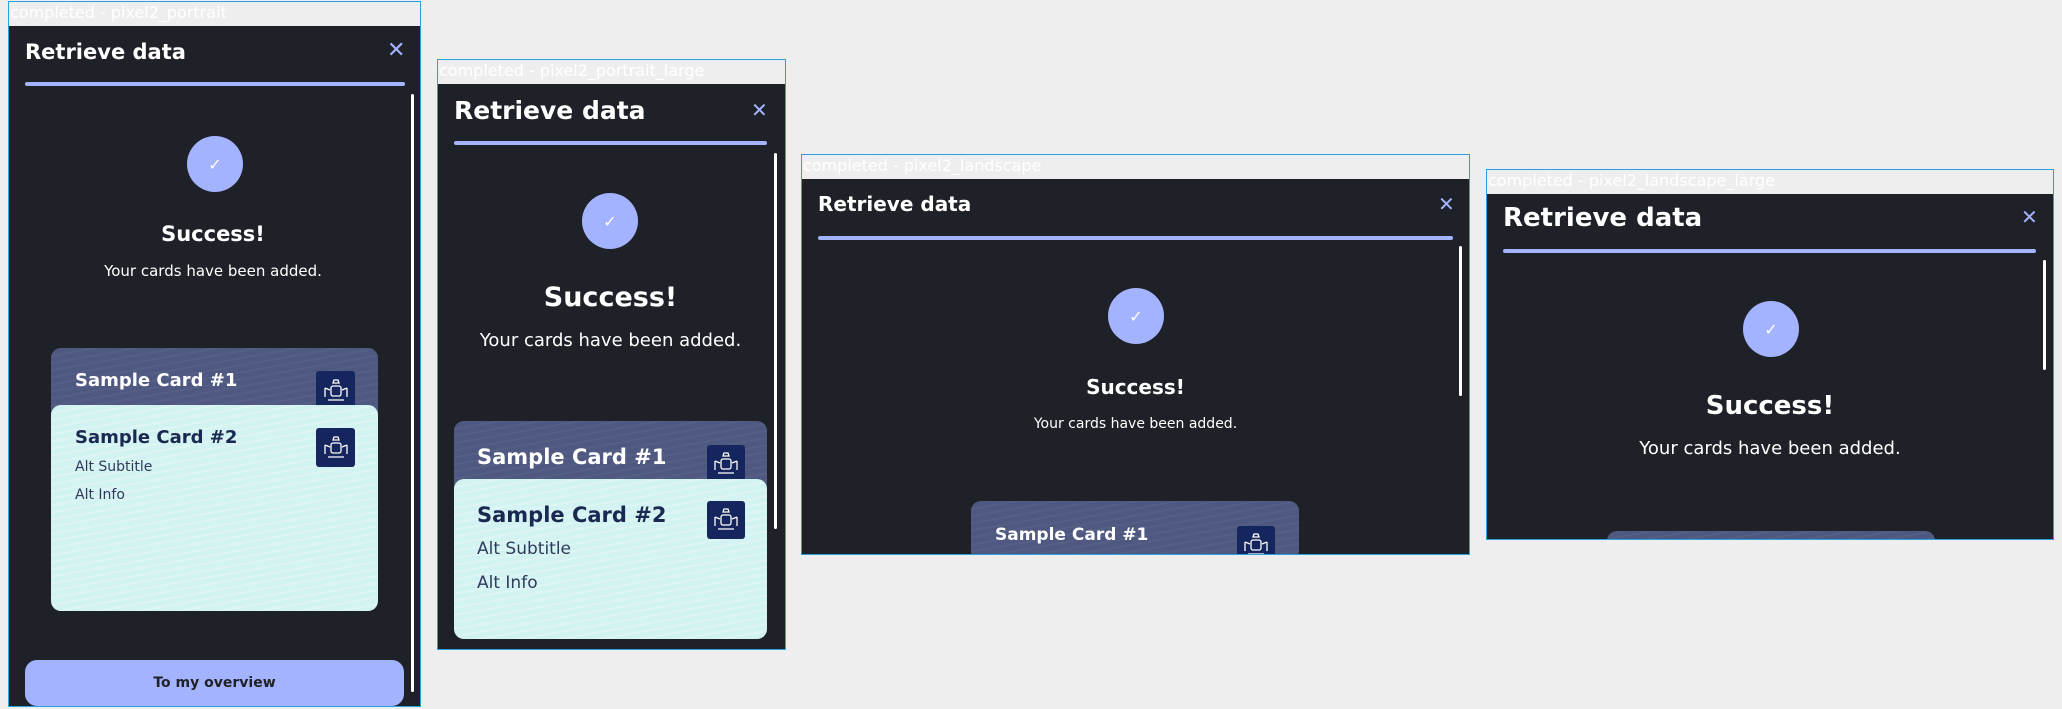 Image resolution: width=2062 pixels, height=709 pixels. Describe the element at coordinates (1631, 180) in the screenshot. I see `frame-label: completed - pixel2_landscape_large` at that location.